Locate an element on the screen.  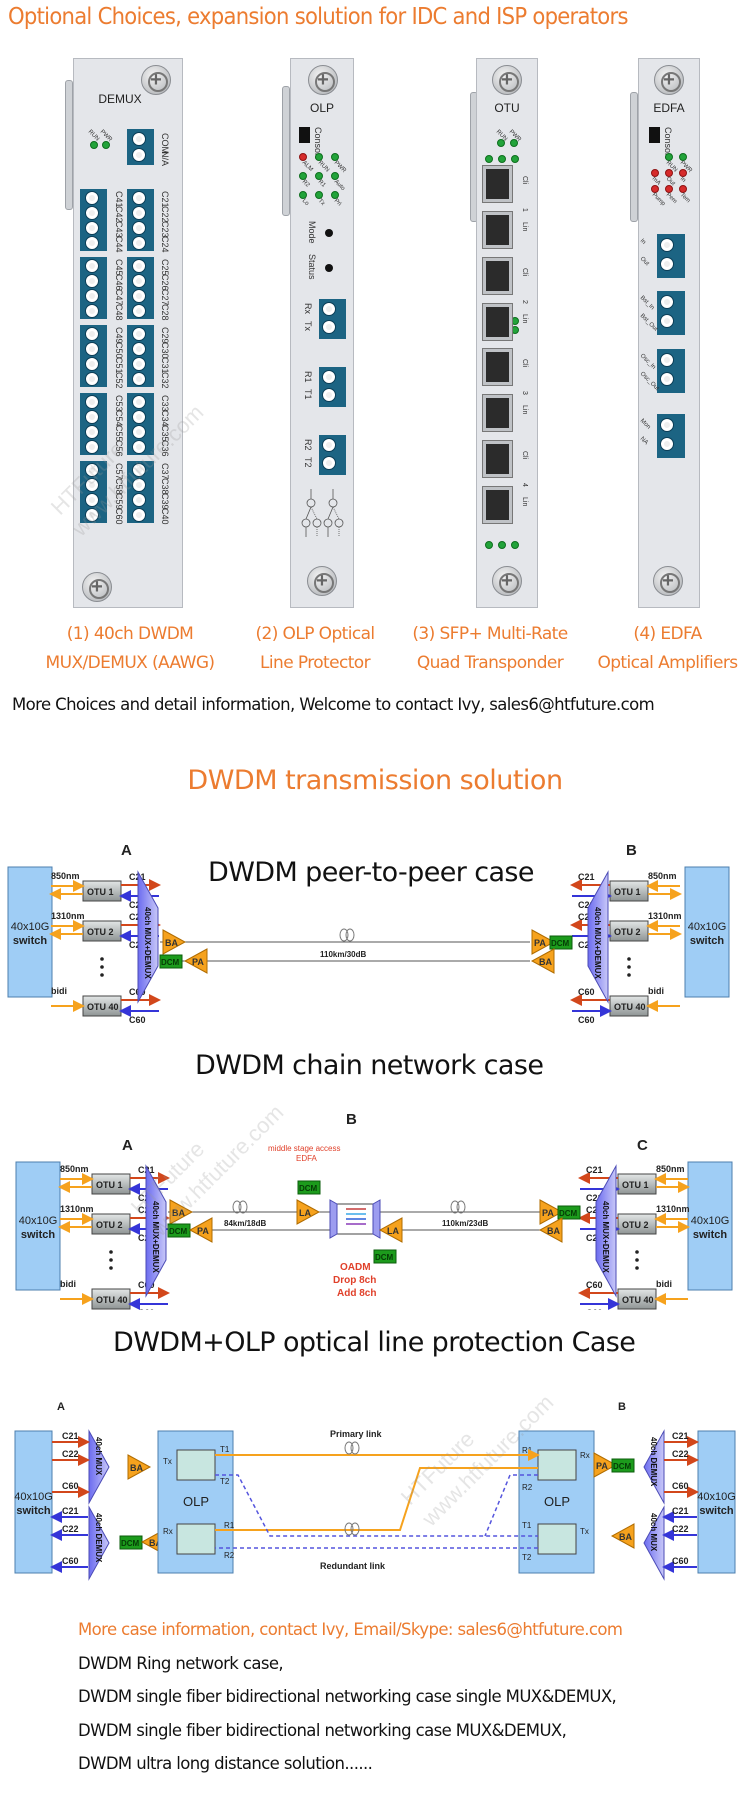
led-pri is located at coordinates (335, 195).